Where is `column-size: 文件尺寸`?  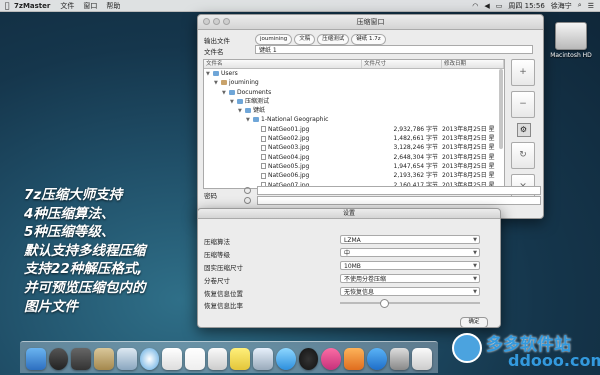 column-size: 文件尺寸 is located at coordinates (402, 64).